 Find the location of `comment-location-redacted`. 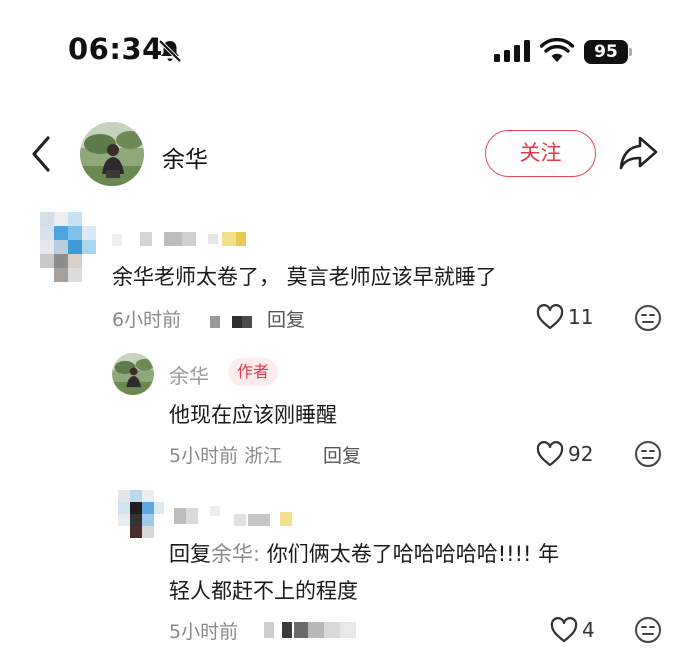

comment-location-redacted is located at coordinates (232, 321).